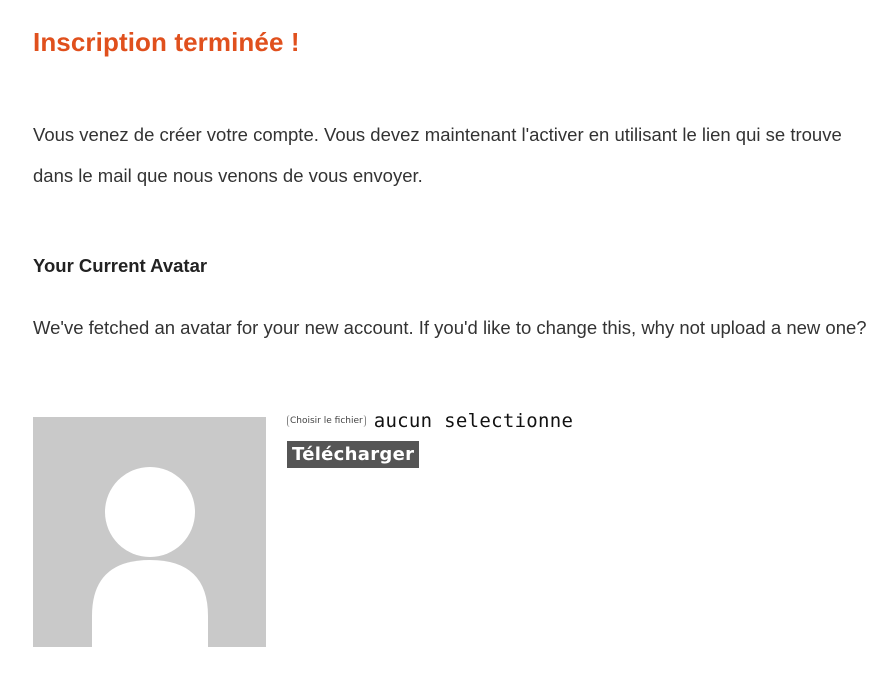  I want to click on file-input: Choisir le fichier aucun selectionne, so click(430, 421).